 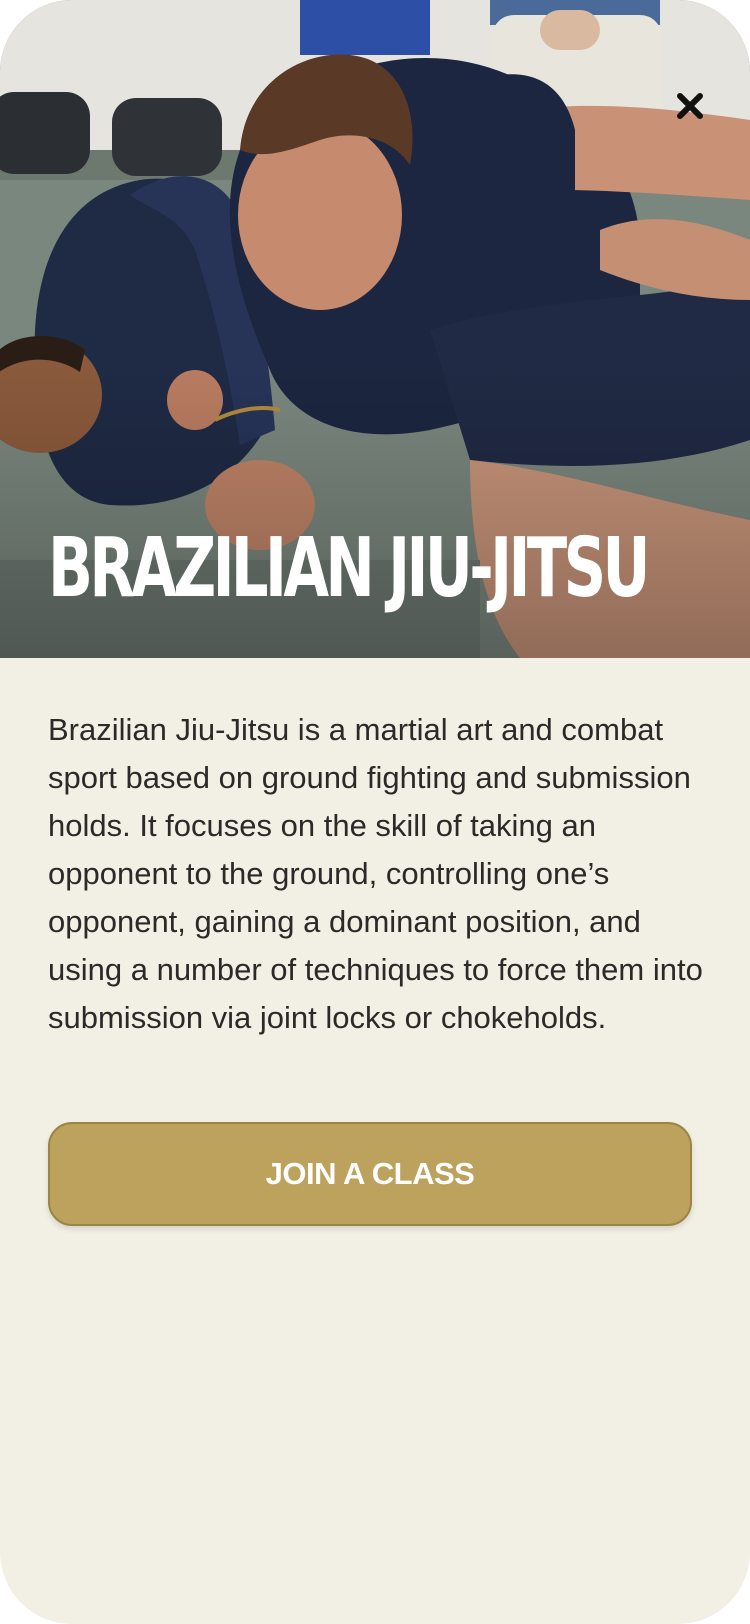 I want to click on close-icon, so click(x=690, y=106).